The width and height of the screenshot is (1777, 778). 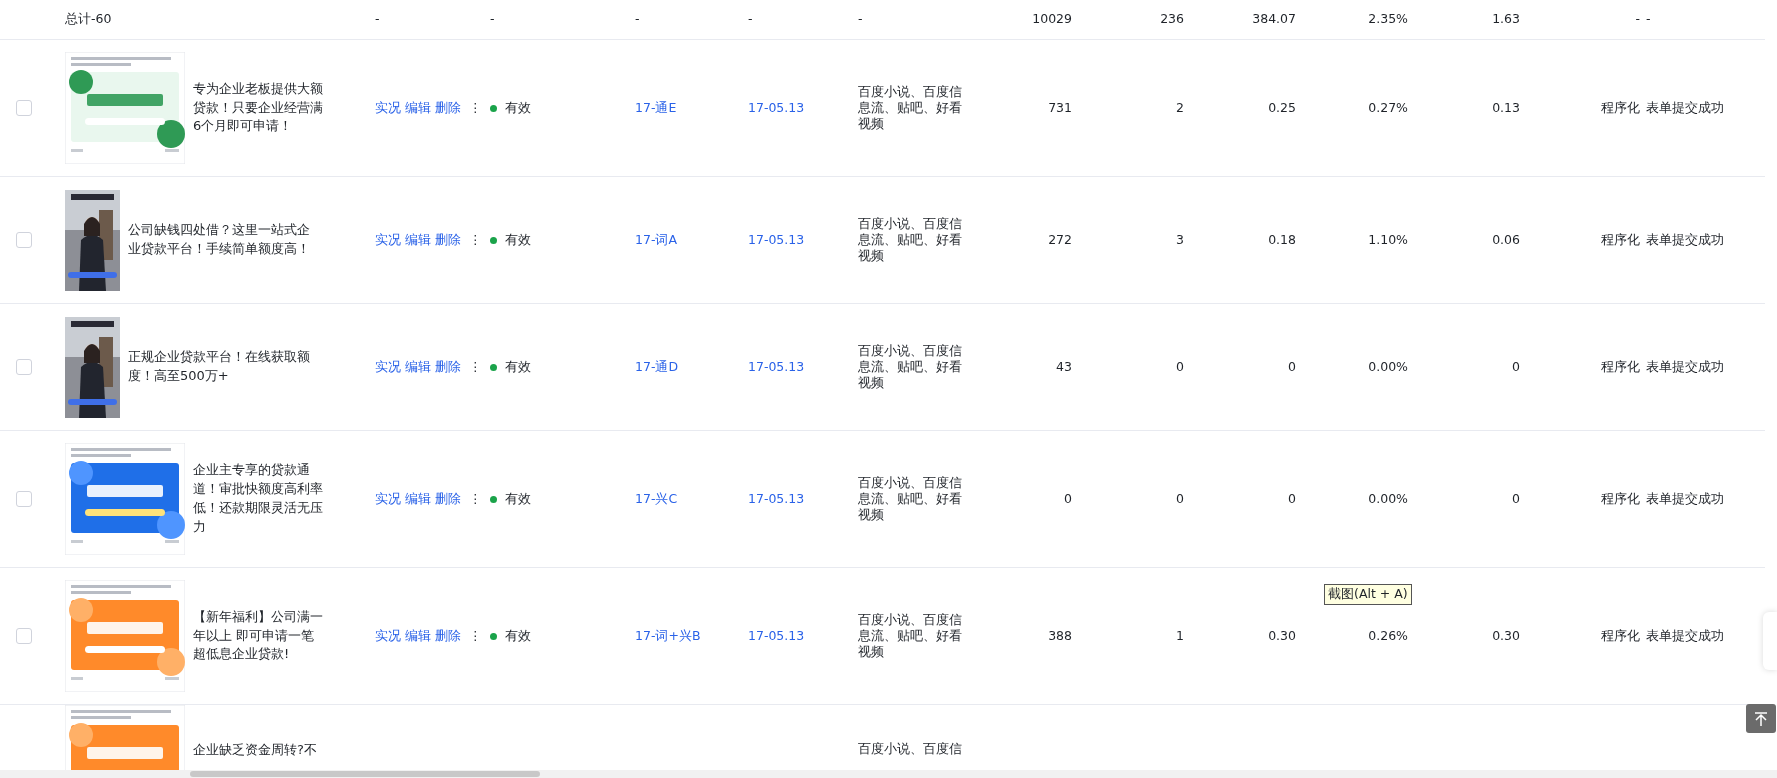 I want to click on scrollbar-thumb, so click(x=365, y=774).